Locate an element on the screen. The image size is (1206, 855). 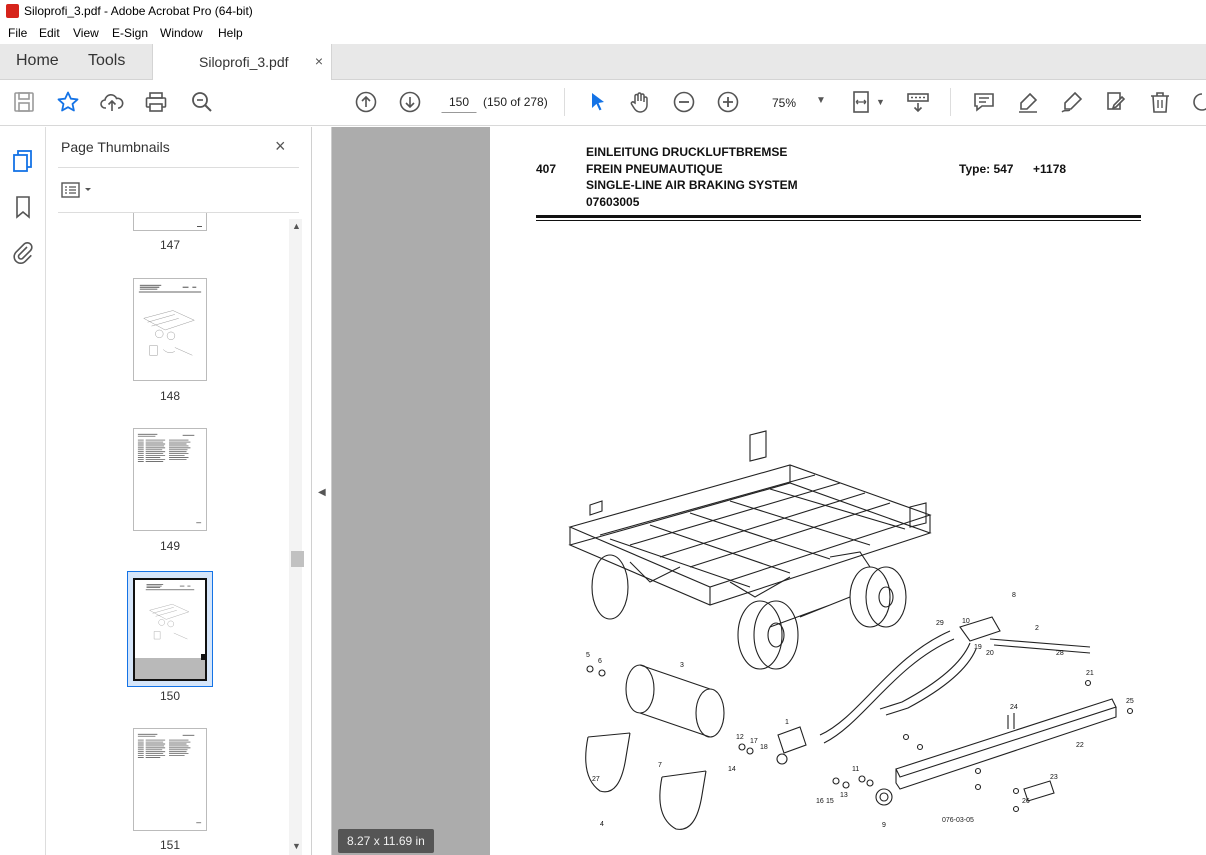
thumbnail-options-menu is located at coordinates (79, 190).